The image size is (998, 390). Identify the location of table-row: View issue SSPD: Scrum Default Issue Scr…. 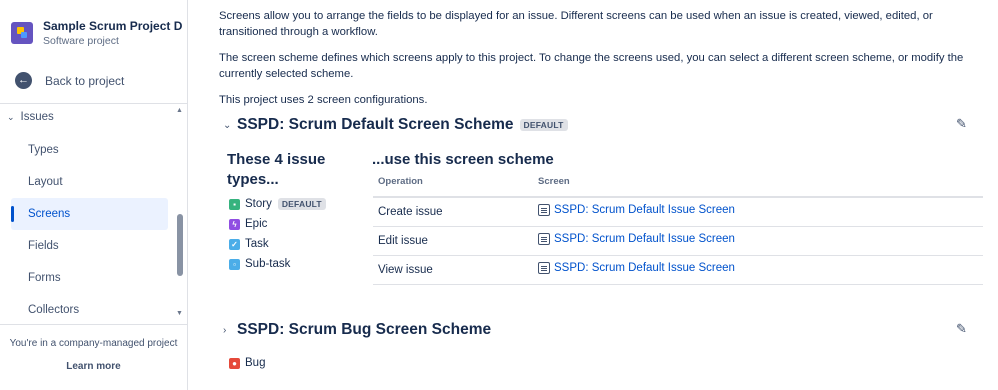
(678, 270).